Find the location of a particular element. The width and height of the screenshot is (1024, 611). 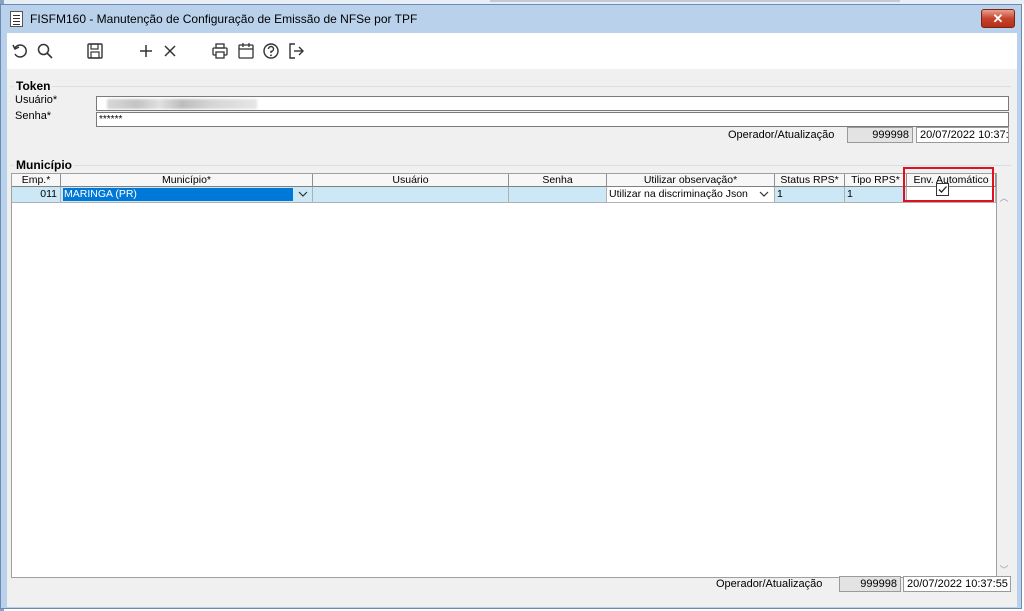

token-operador-label: Operador/Atualização is located at coordinates (781, 135).